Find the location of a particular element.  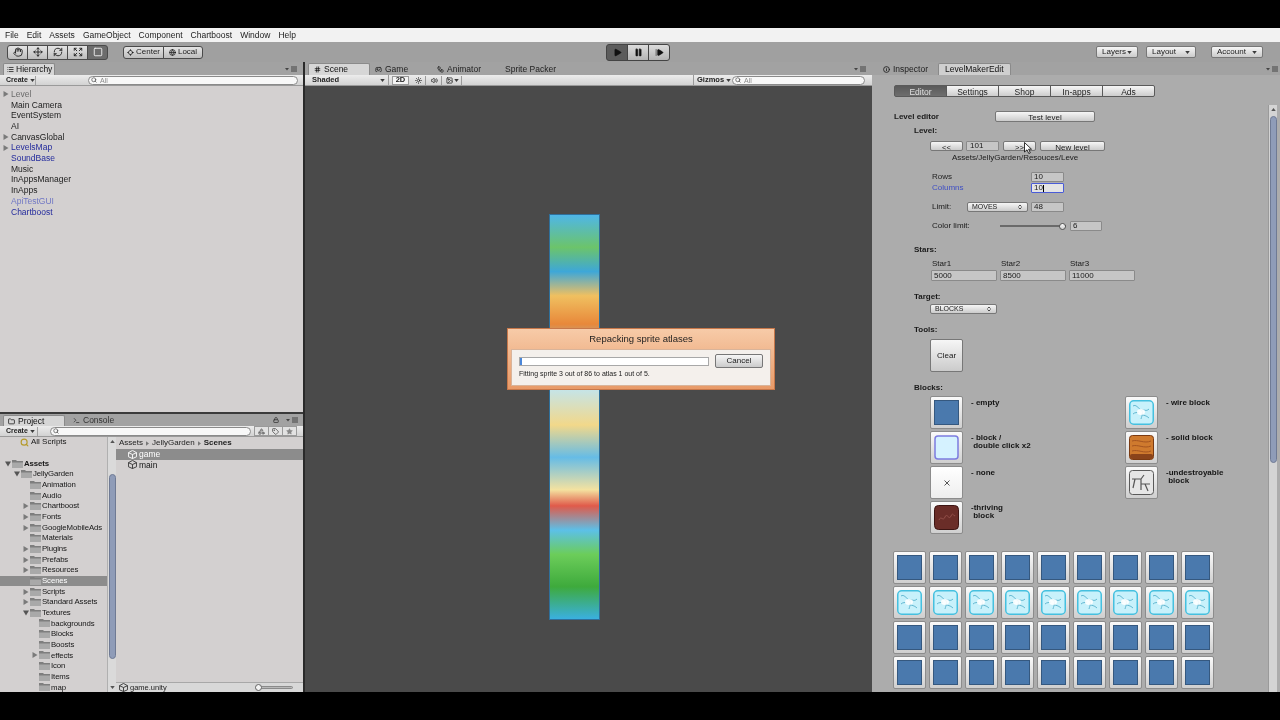

section-tab: Ads is located at coordinates (1128, 91).